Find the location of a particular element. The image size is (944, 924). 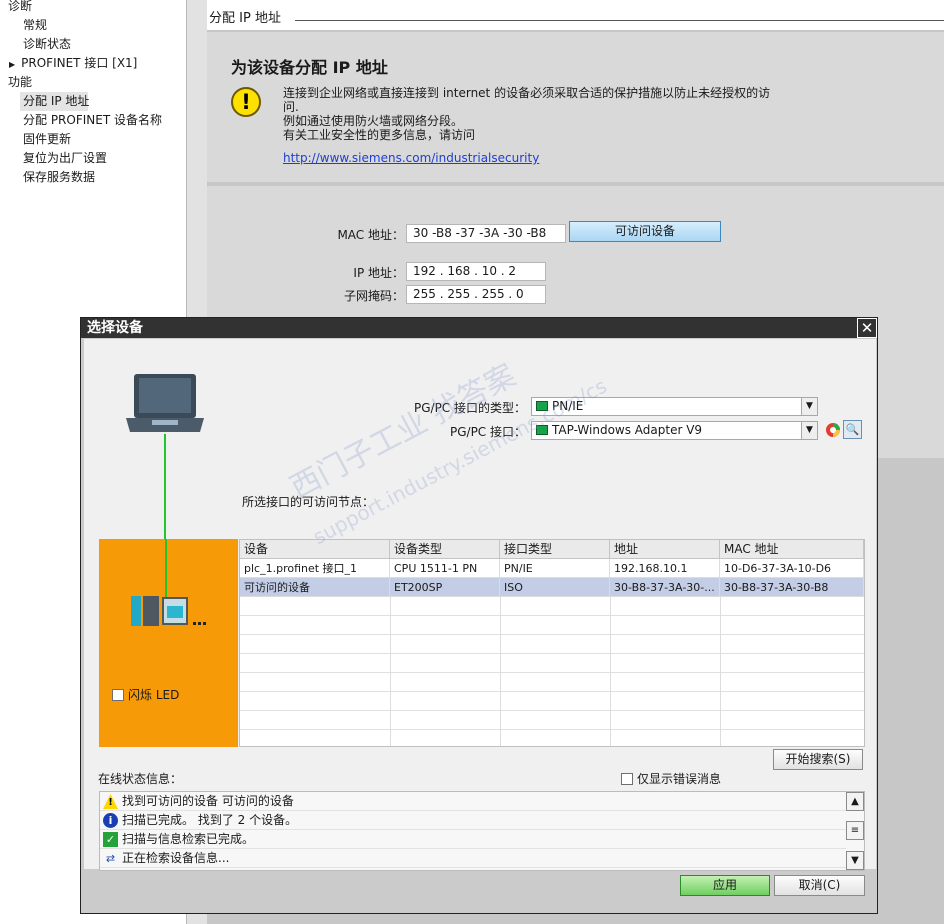

online-status-label: 在线状态信息： is located at coordinates (140, 779).